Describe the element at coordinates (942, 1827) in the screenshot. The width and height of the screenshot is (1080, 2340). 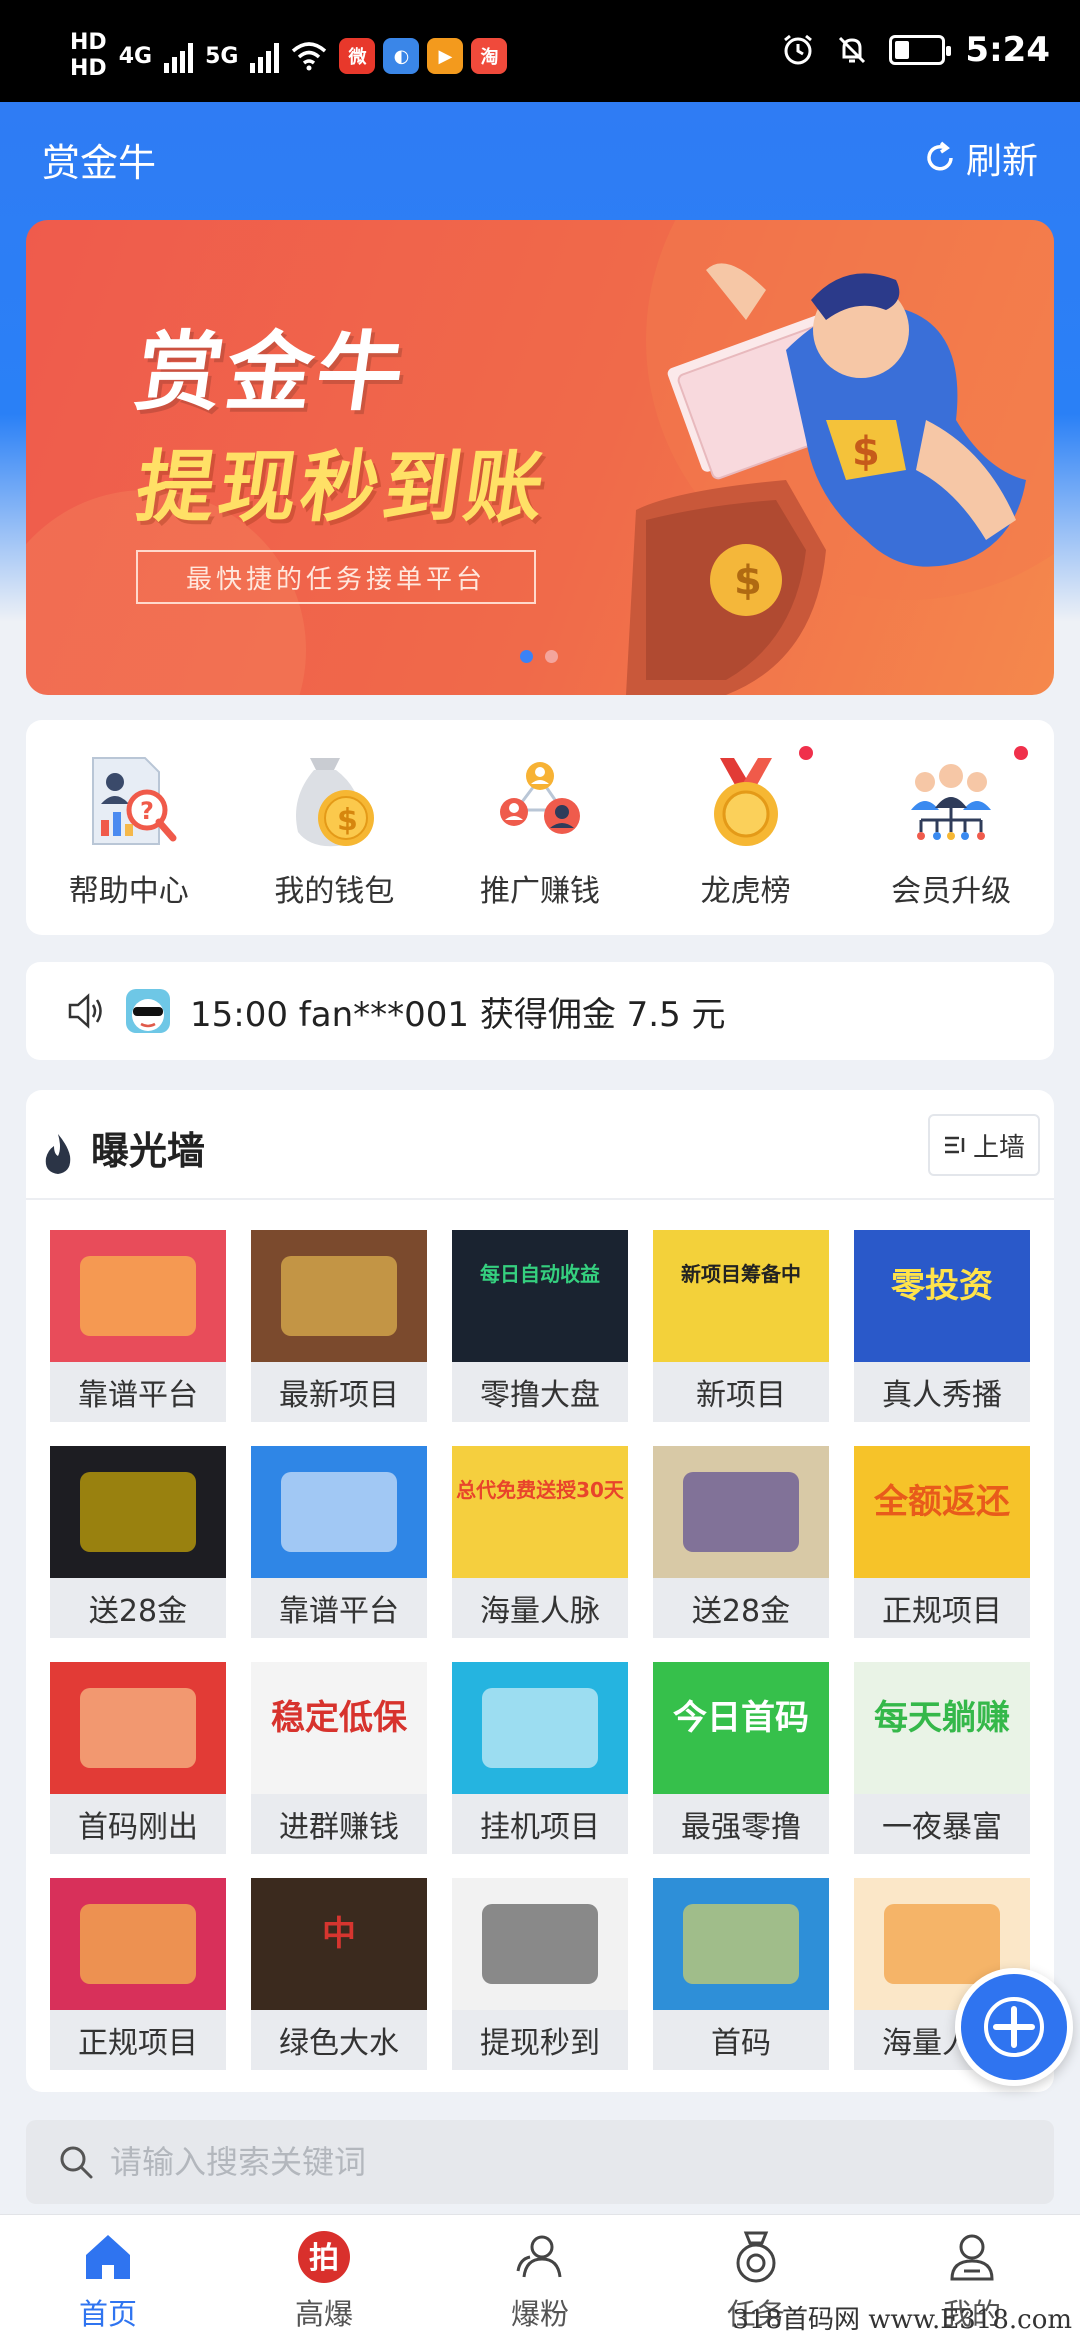
I see `wall-item-label: 一夜暴富` at that location.